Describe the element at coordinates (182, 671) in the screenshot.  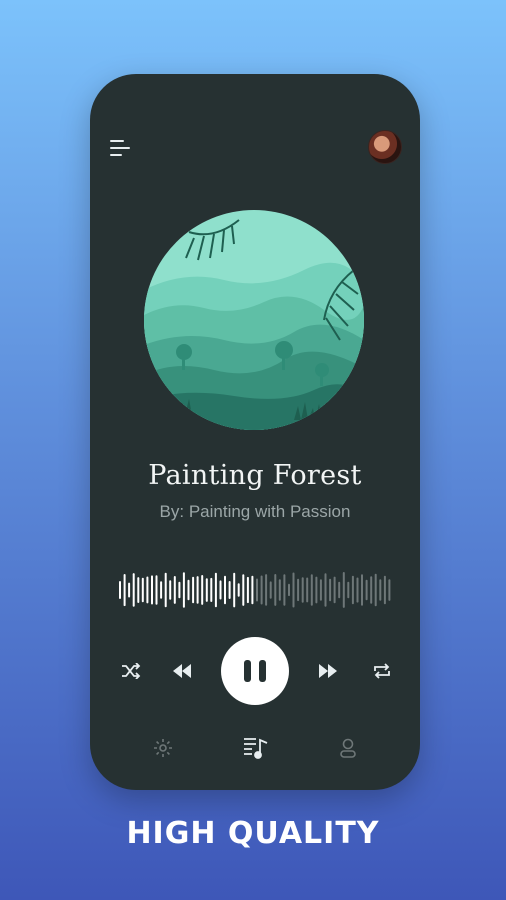
I see `rewind-icon` at that location.